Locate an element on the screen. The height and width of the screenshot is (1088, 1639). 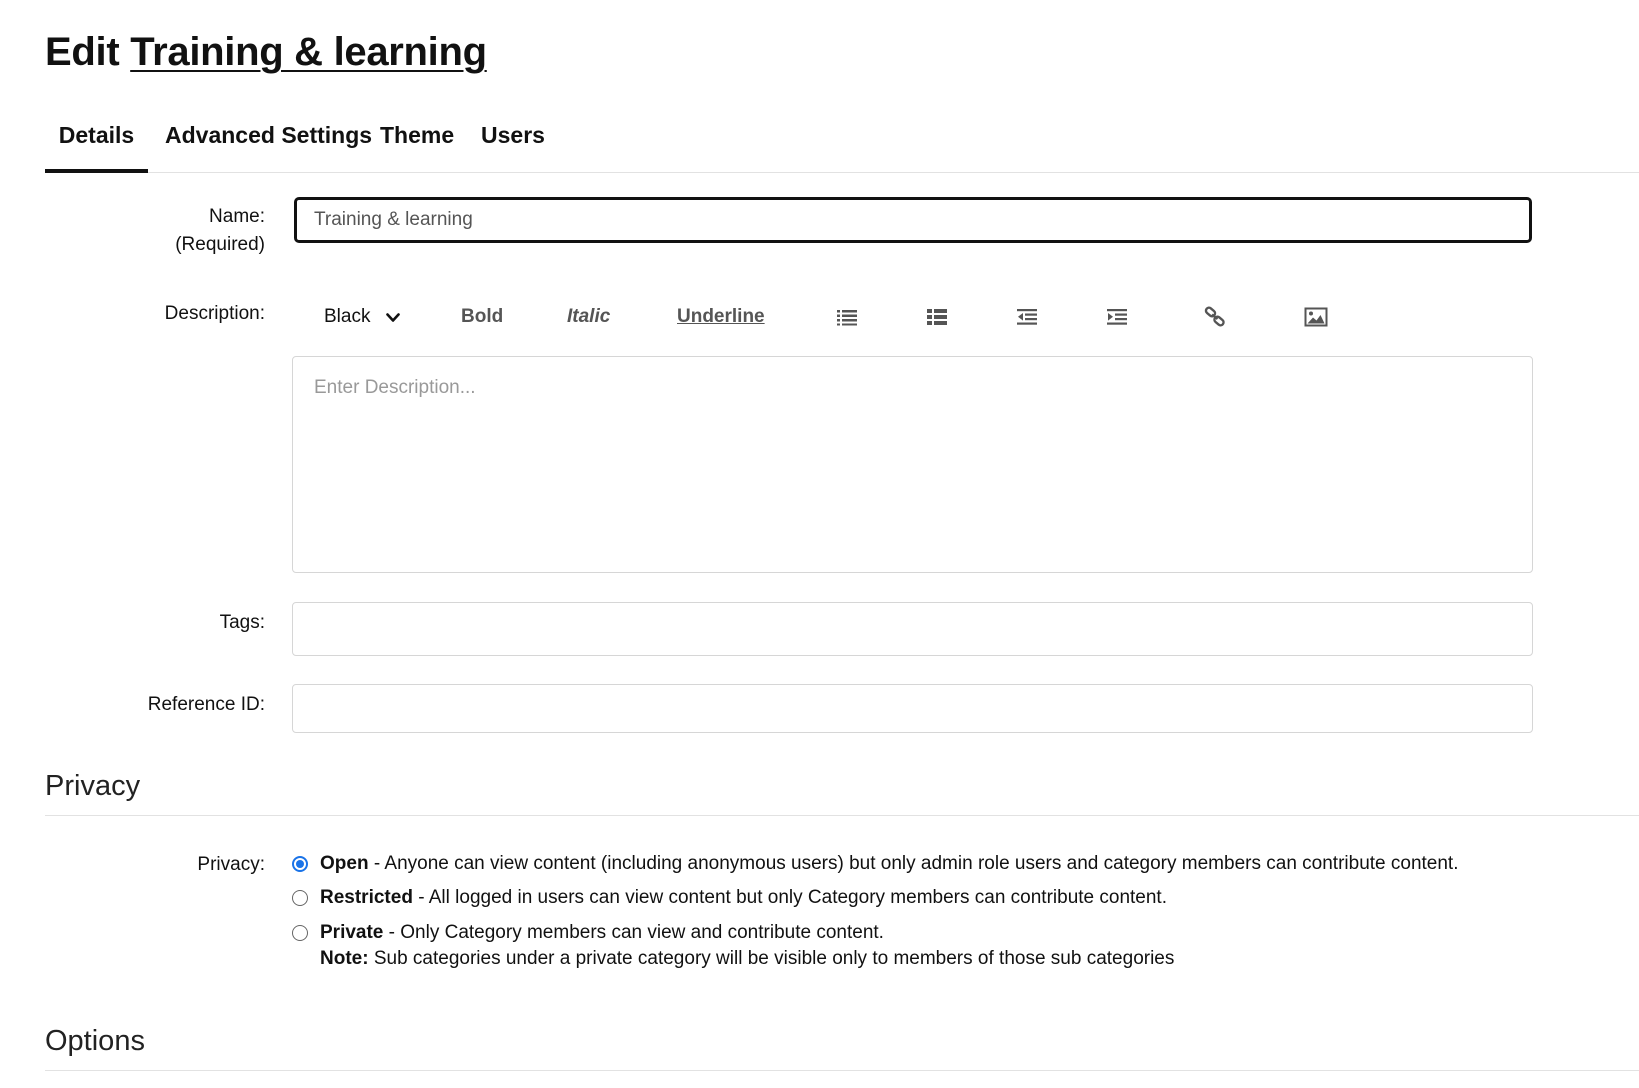
tags-label: Tags: is located at coordinates (242, 622).